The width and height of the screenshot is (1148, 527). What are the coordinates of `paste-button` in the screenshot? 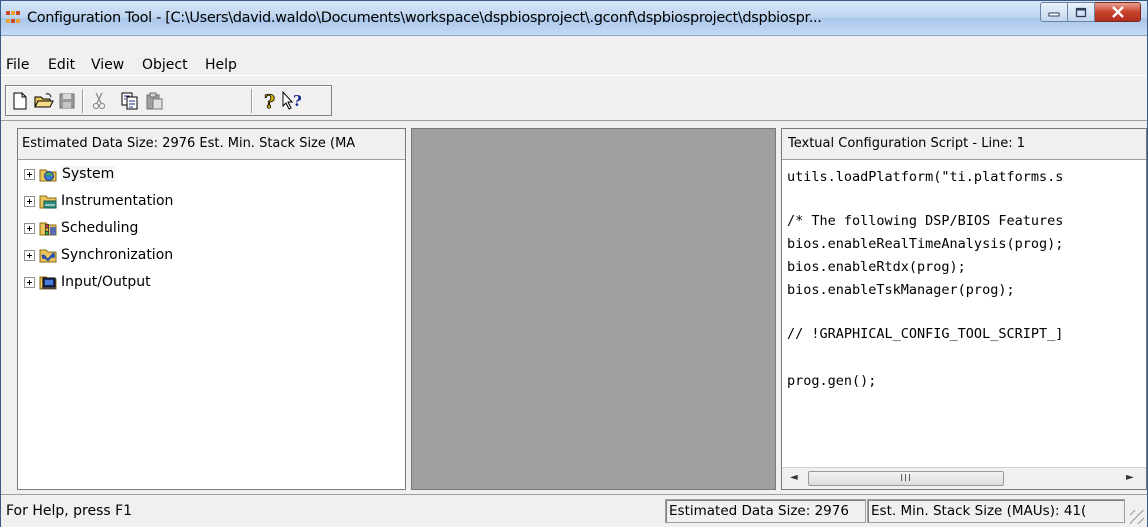 It's located at (155, 101).